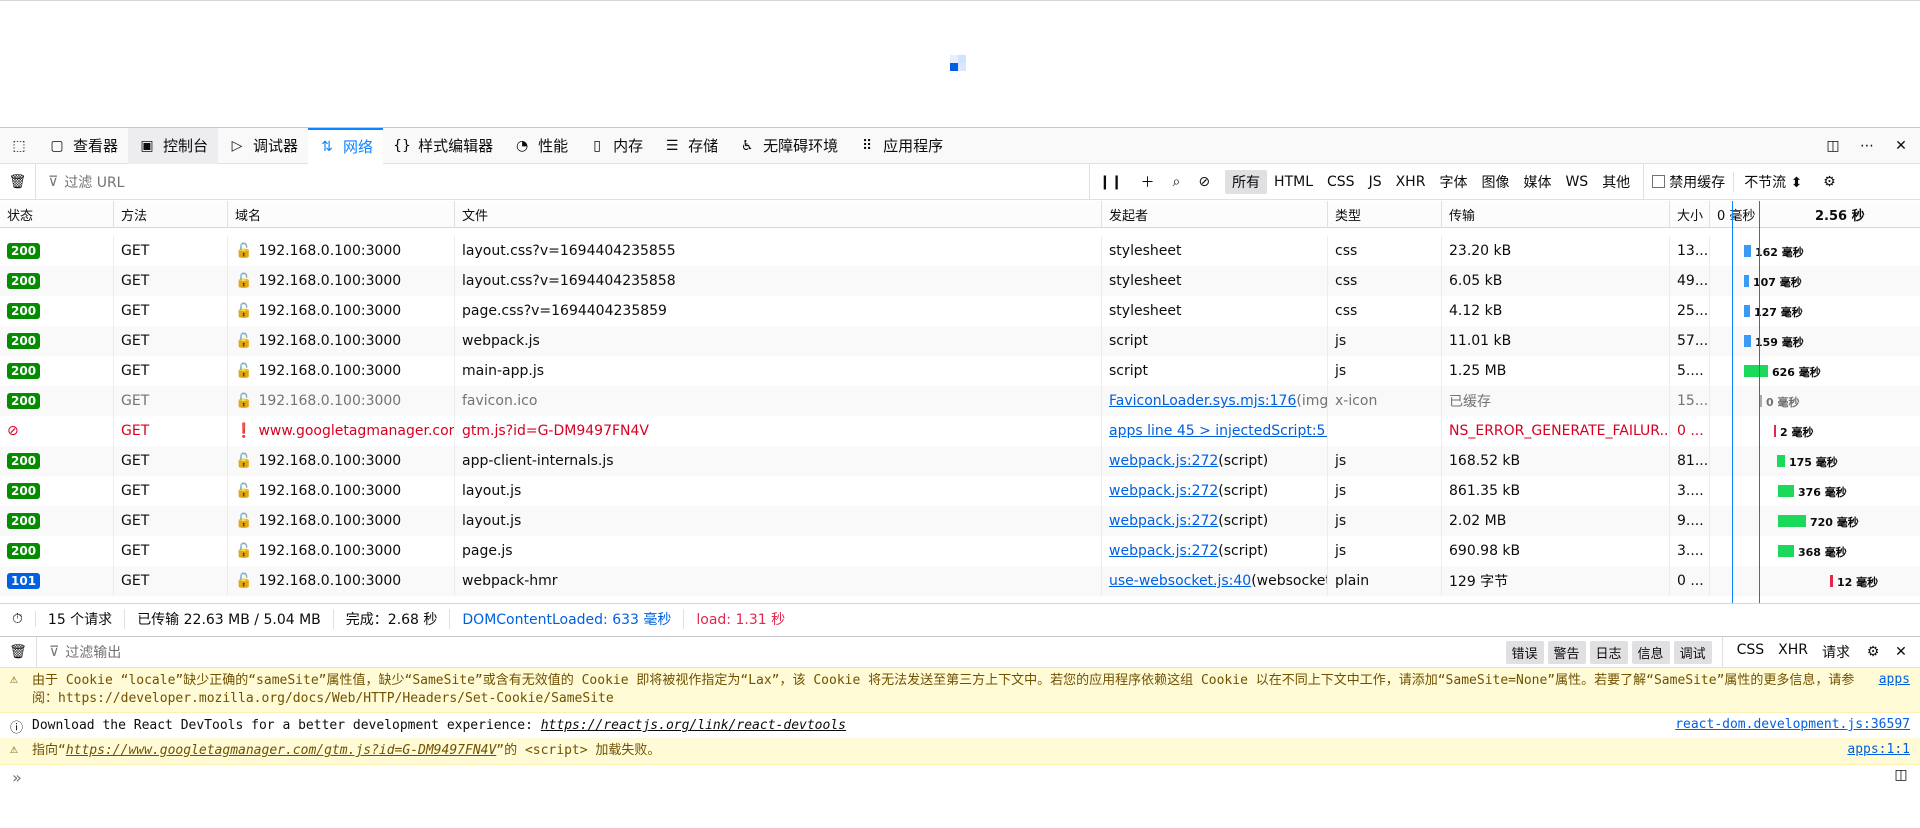 Image resolution: width=1920 pixels, height=828 pixels. I want to click on pause-button: ❙❙, so click(1110, 182).